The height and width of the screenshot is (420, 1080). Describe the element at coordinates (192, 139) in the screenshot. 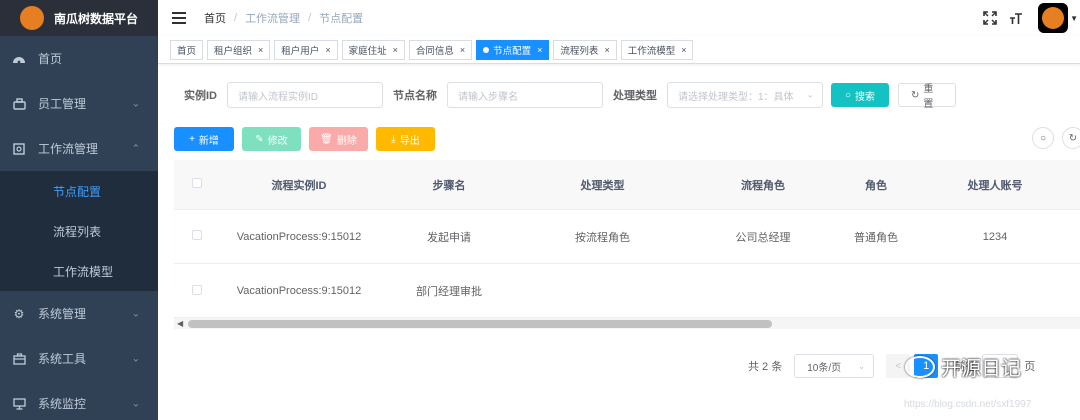

I see `plus-icon: +` at that location.